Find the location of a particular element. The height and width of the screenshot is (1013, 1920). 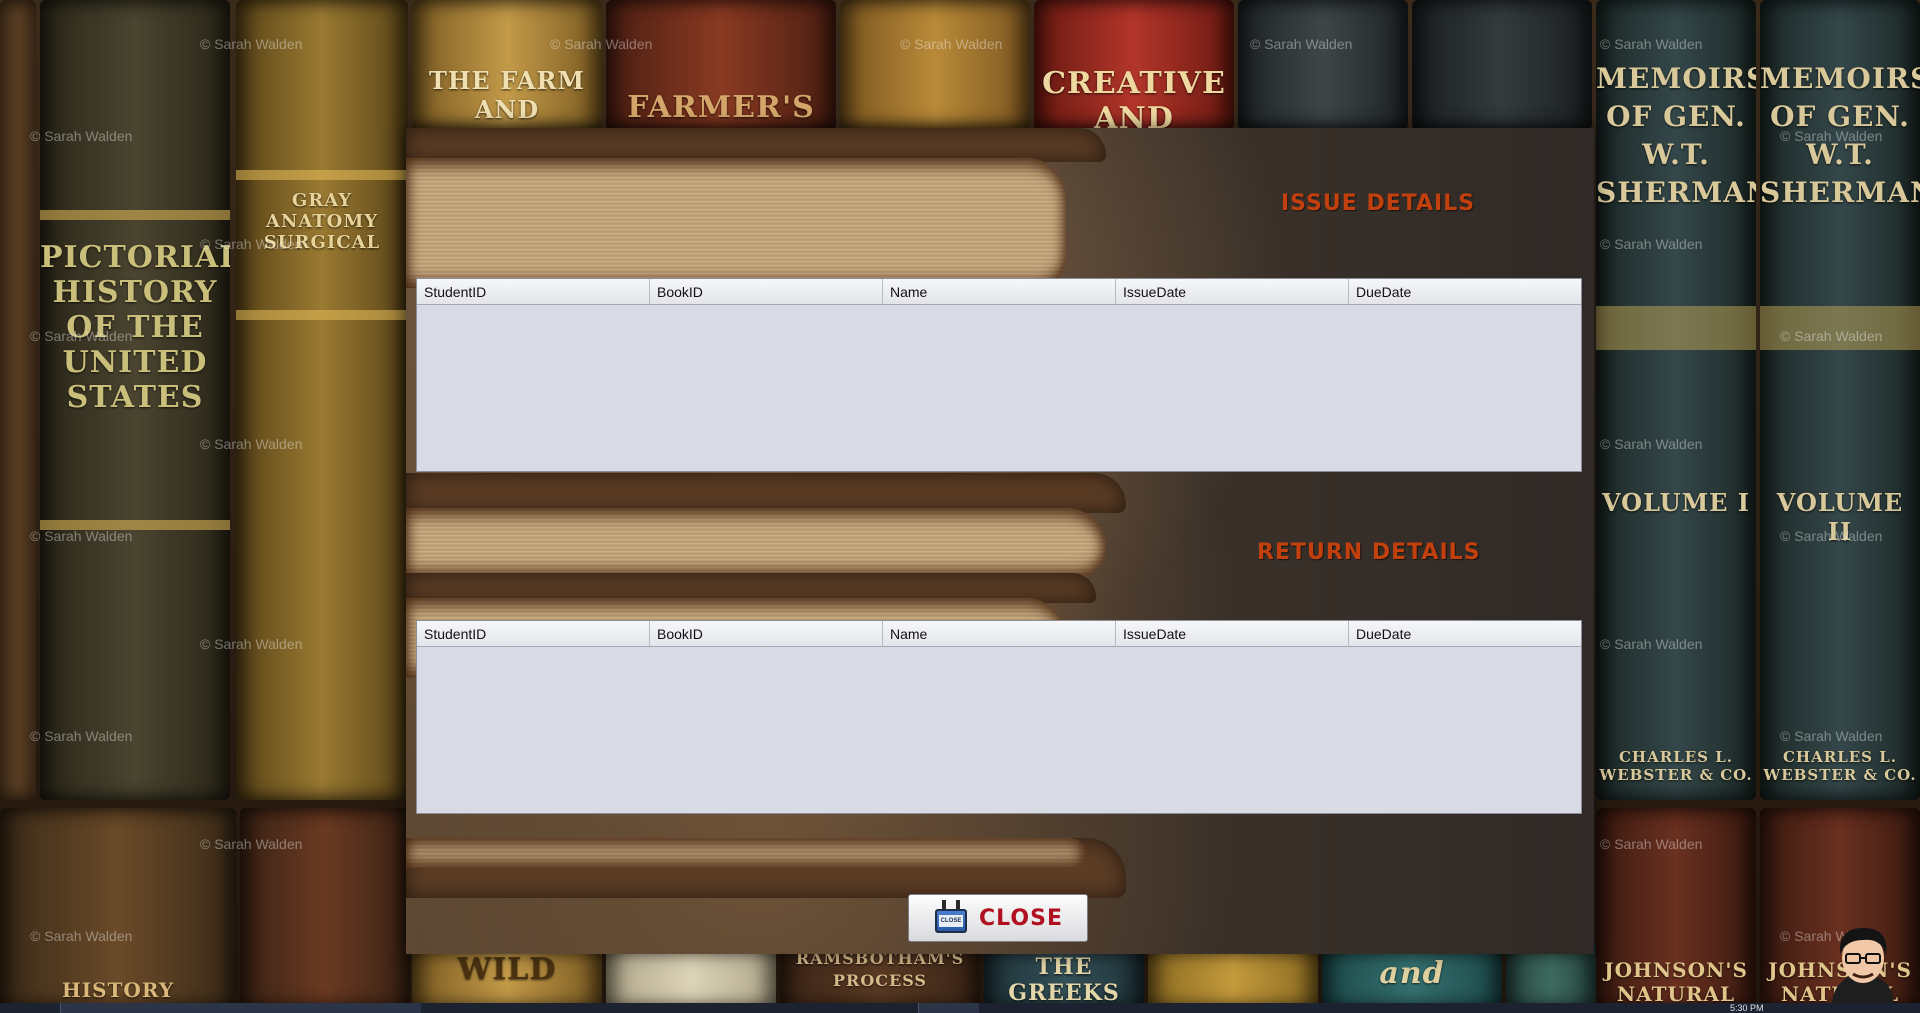

return-details-table: StudentID BookID Name IssueDate DueDate is located at coordinates (999, 717).